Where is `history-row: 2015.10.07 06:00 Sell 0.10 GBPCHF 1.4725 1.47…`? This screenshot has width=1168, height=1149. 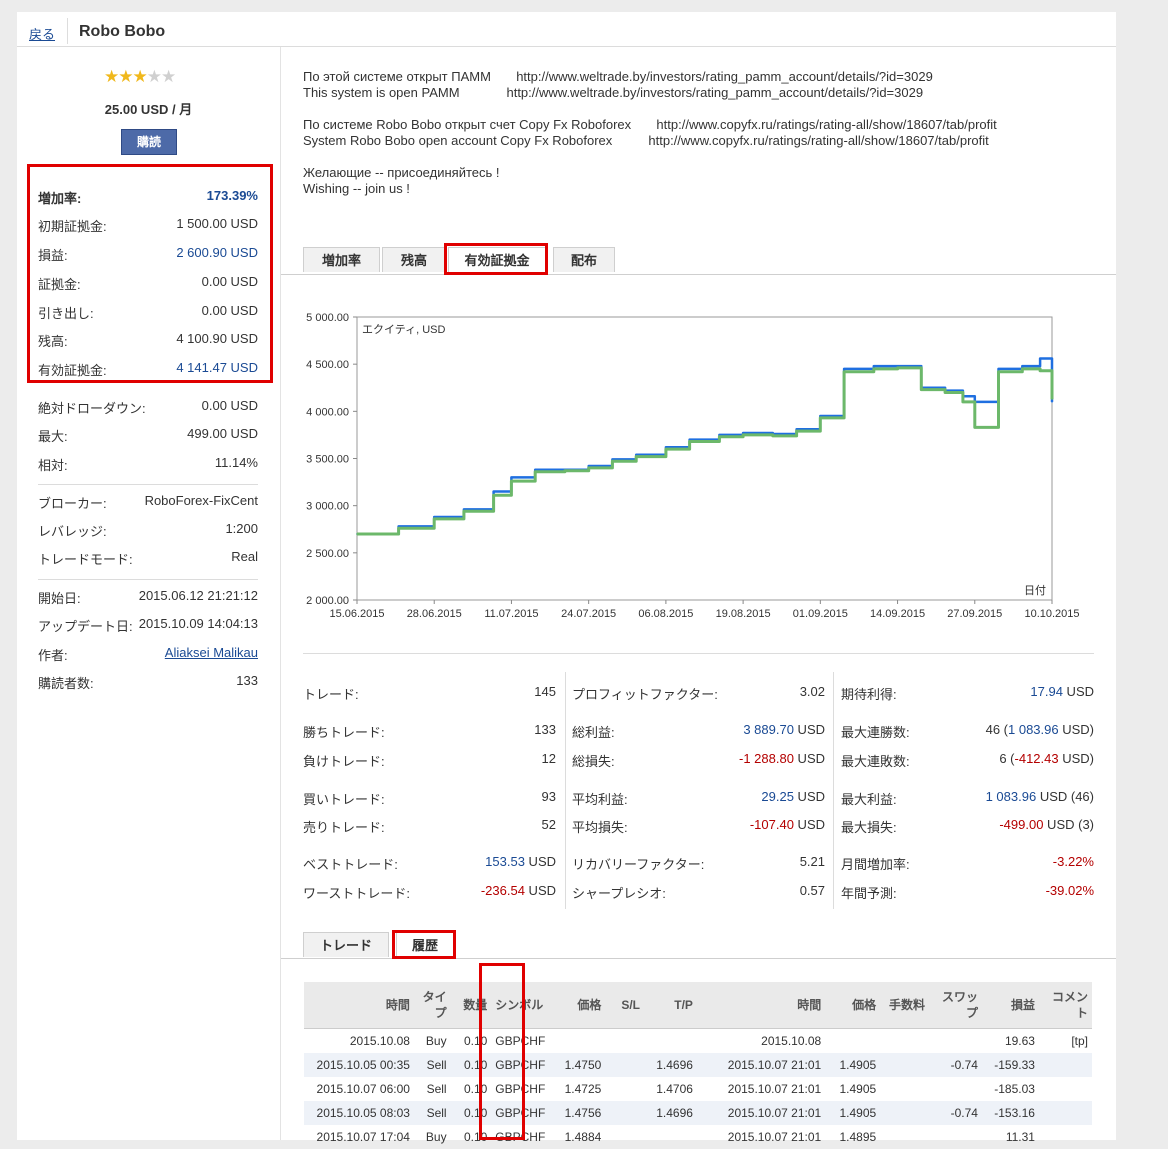 history-row: 2015.10.07 06:00 Sell 0.10 GBPCHF 1.4725 1.47… is located at coordinates (698, 1089).